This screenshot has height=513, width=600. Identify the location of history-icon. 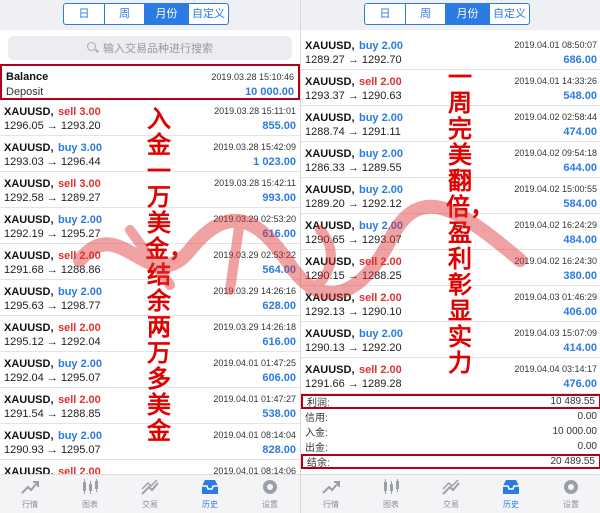
(511, 487).